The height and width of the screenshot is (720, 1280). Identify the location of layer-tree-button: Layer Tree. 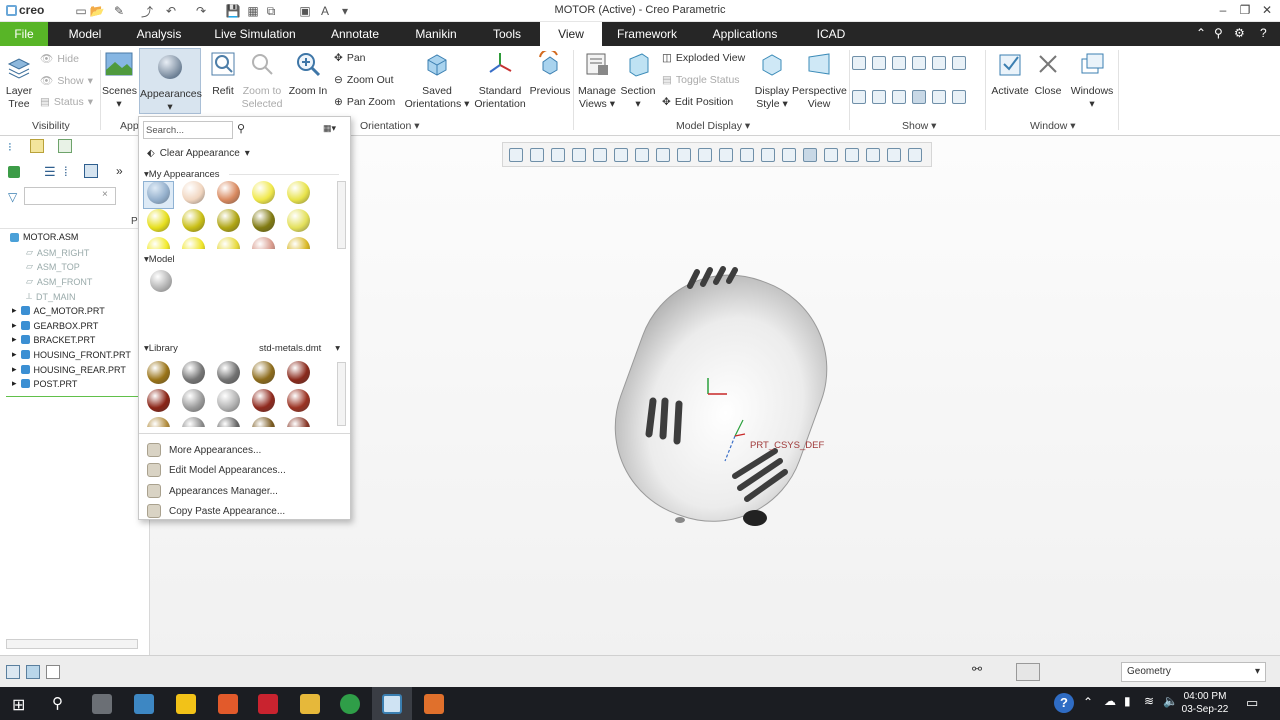
(19, 82).